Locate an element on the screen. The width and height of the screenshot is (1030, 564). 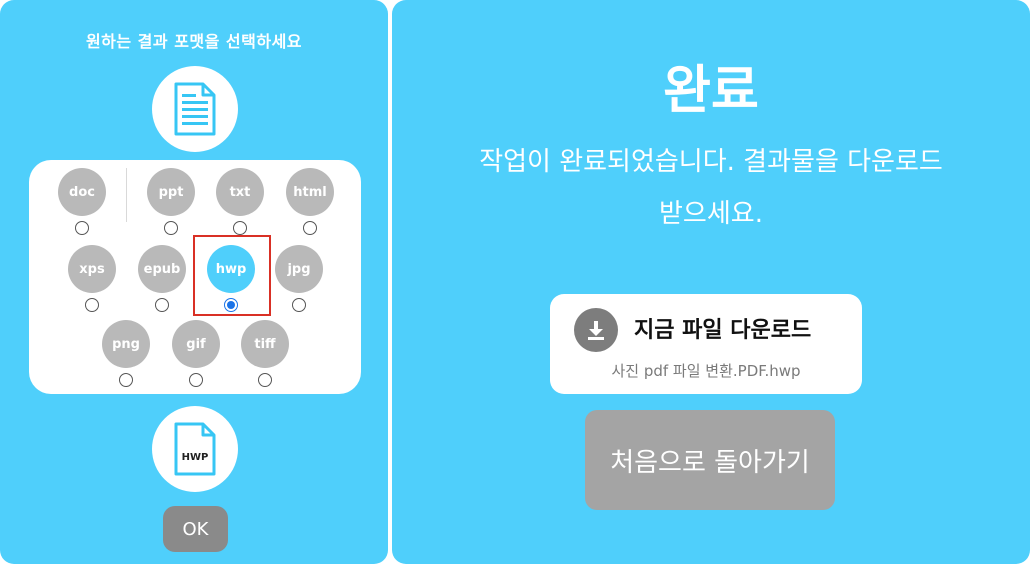
selection-highlight is located at coordinates (232, 275).